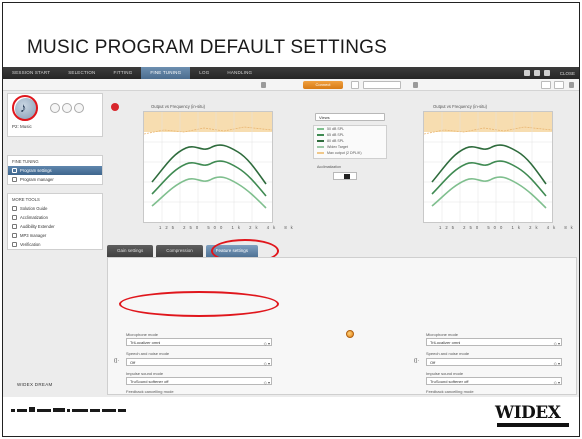 The height and width of the screenshot is (439, 582). What do you see at coordinates (55, 208) in the screenshot?
I see `sidebar-item-solution-guide: Solution Guide` at bounding box center [55, 208].